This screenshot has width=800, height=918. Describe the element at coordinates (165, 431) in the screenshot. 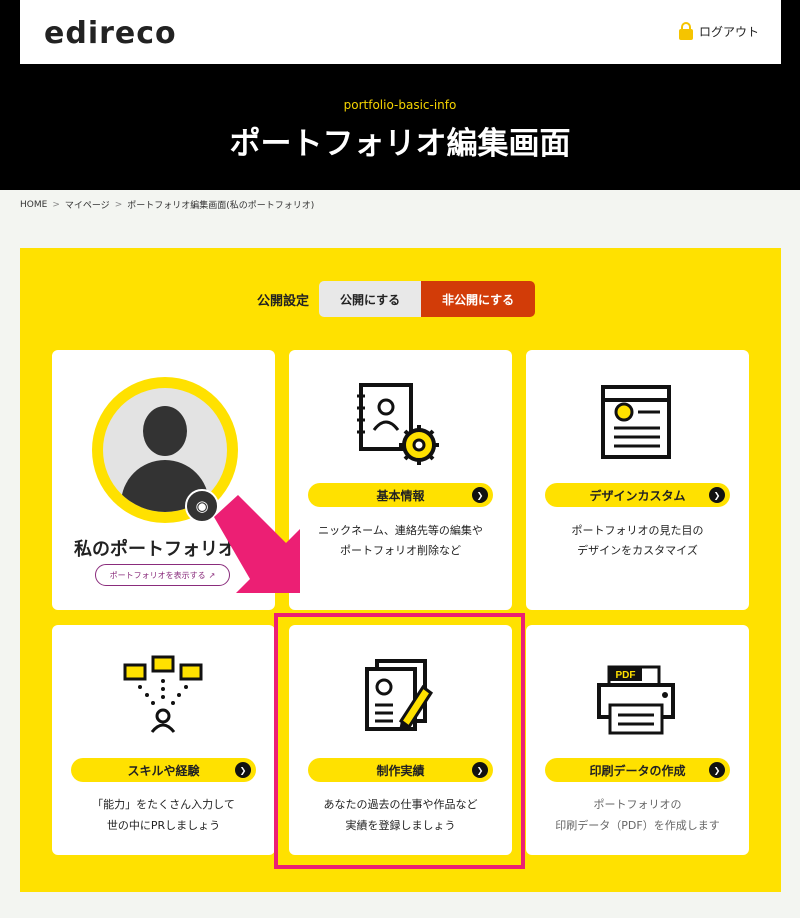

I see `avatar-head` at that location.